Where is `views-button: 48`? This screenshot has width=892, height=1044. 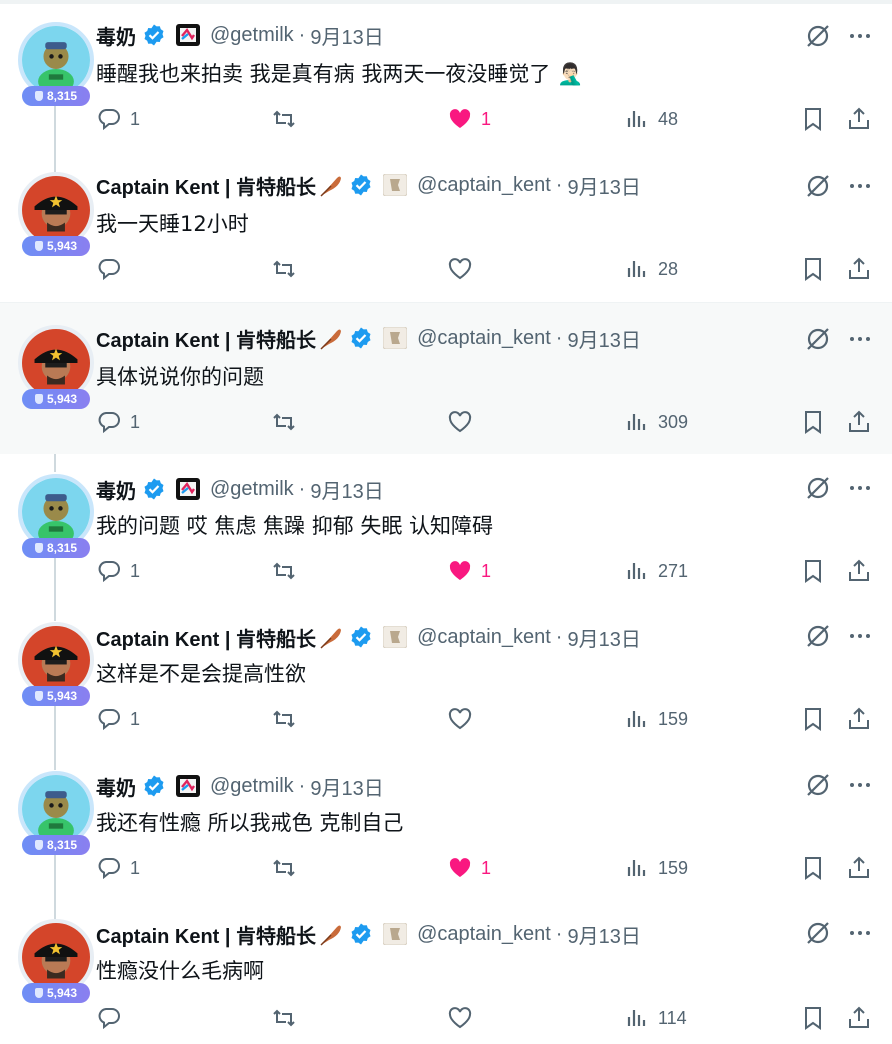 views-button: 48 is located at coordinates (651, 119).